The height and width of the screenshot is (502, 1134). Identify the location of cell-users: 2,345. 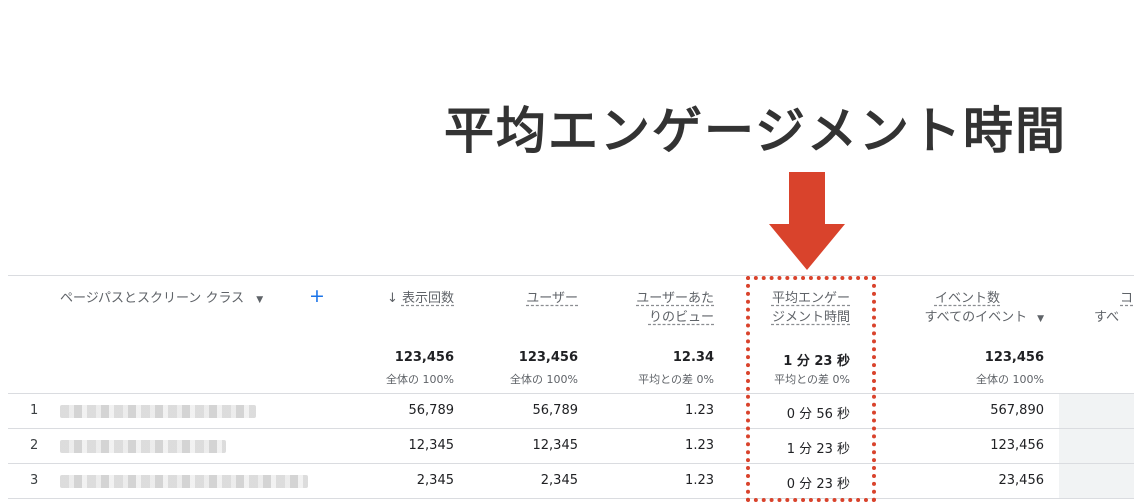
(559, 480).